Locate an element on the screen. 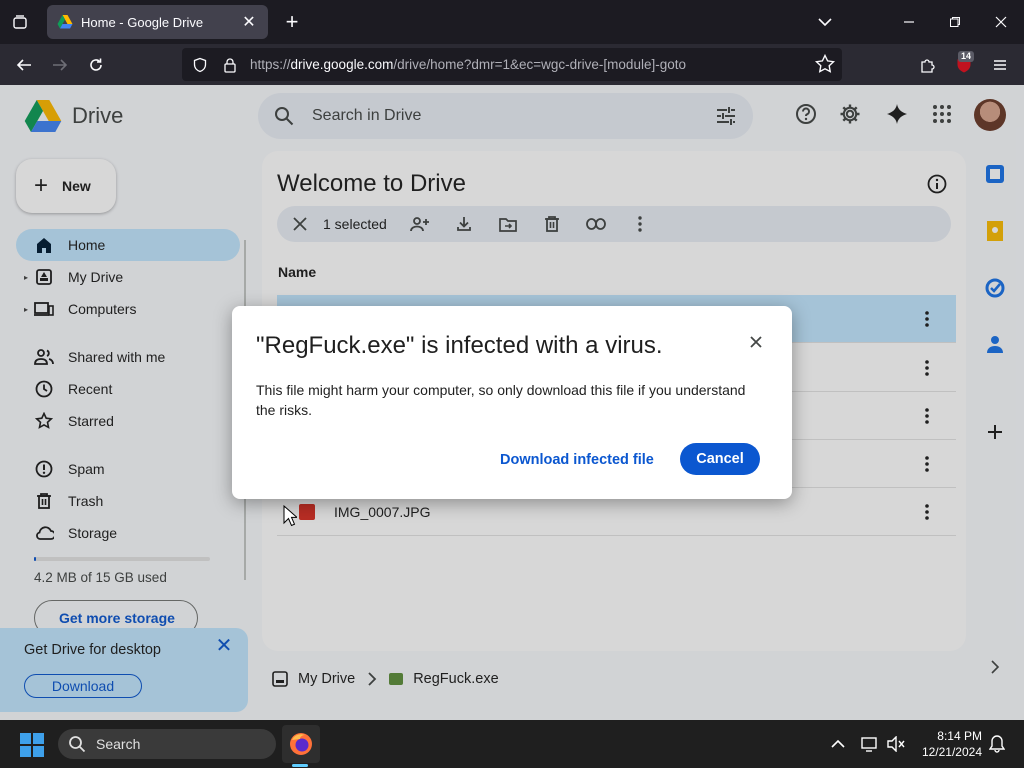 Image resolution: width=1024 pixels, height=768 pixels. app-menu-button is located at coordinates (1000, 65).